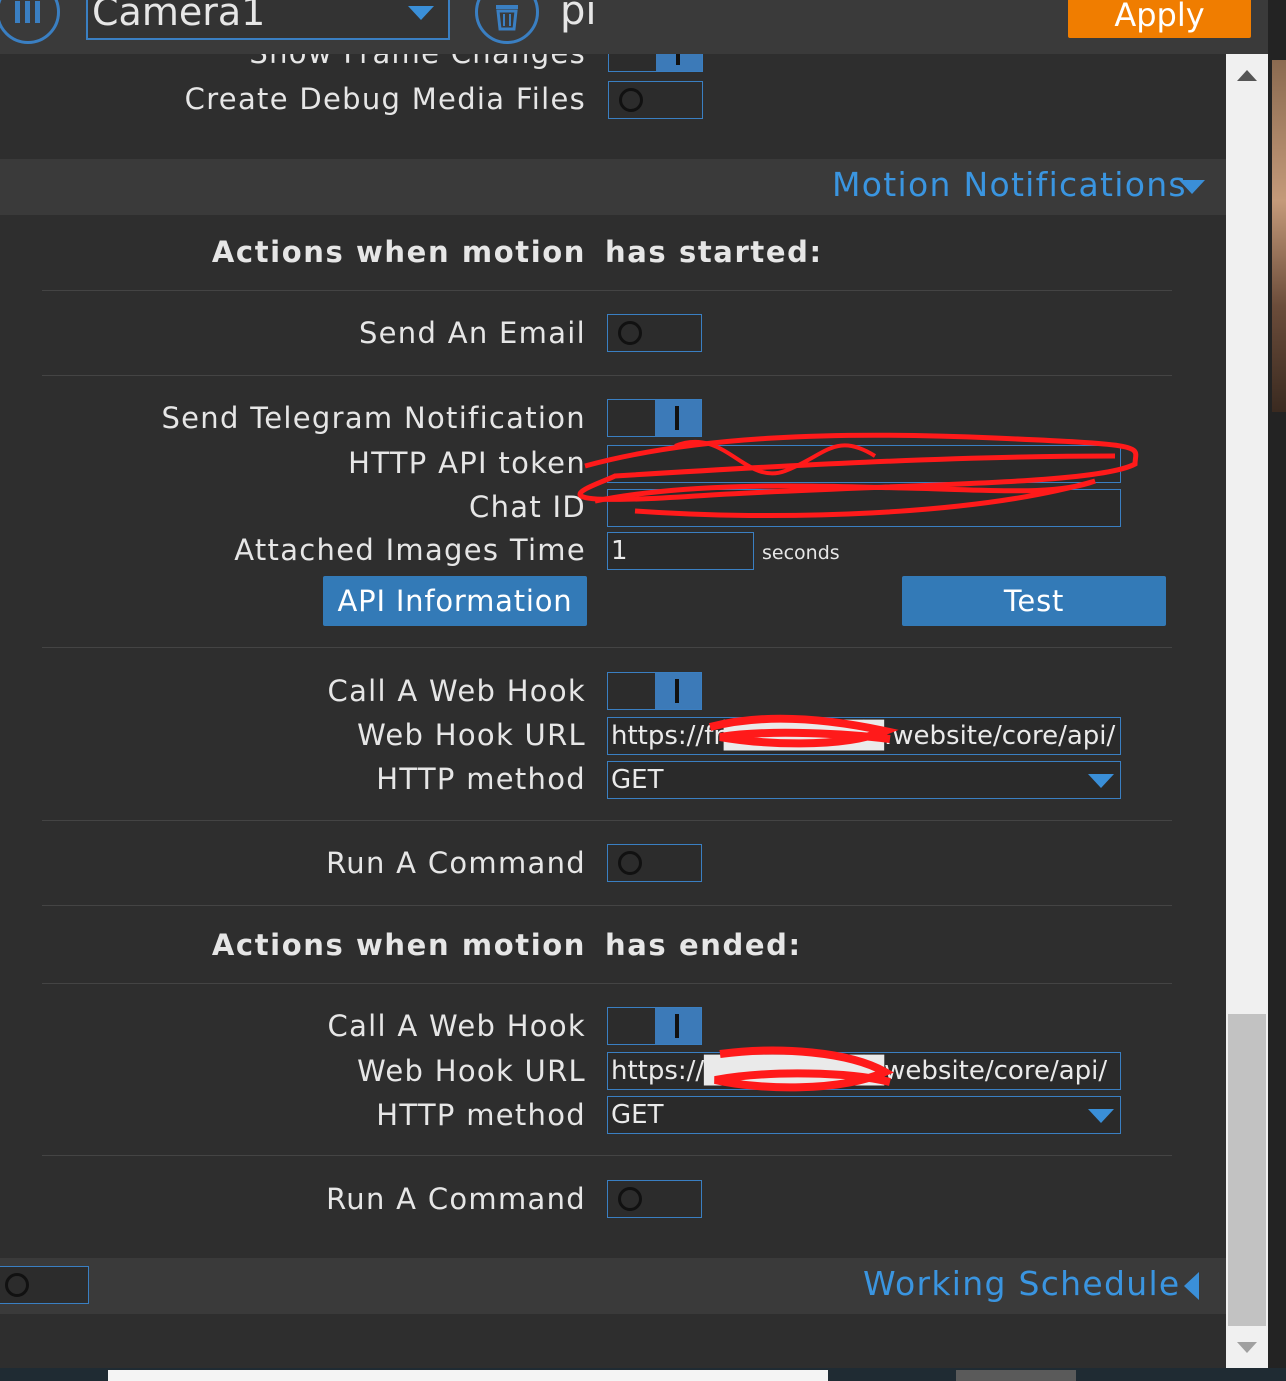  What do you see at coordinates (456, 1026) in the screenshot?
I see `ended-webhook-label: Call A Web Hook` at bounding box center [456, 1026].